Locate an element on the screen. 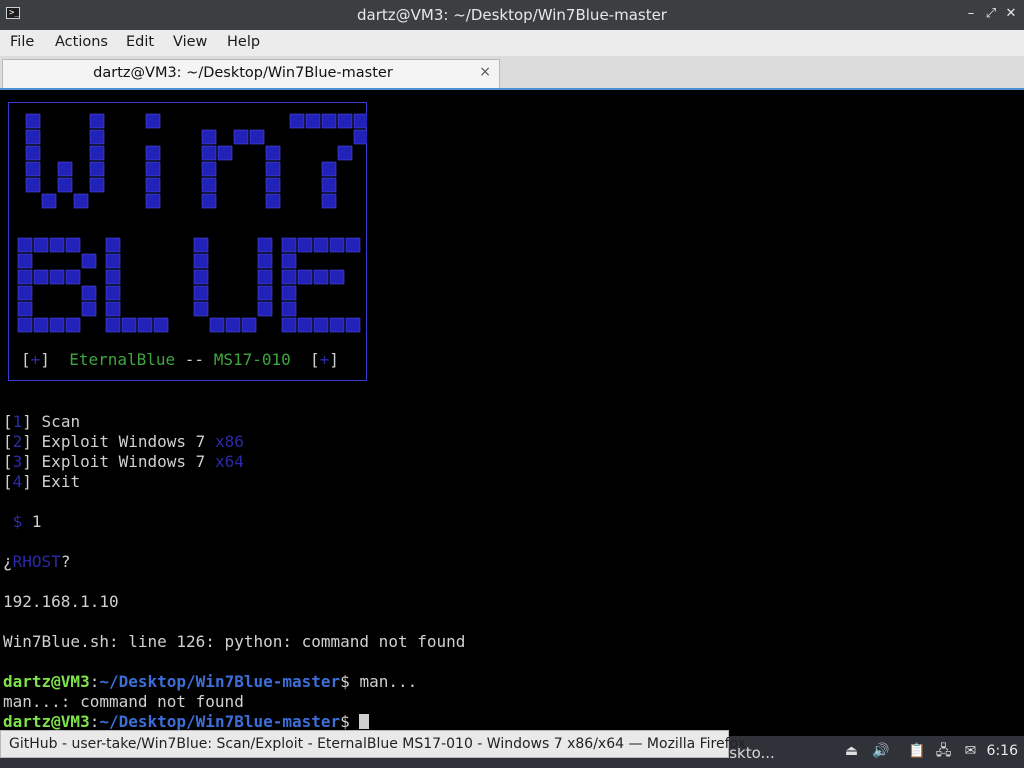 The image size is (1024, 768). network-icon: 🖧 is located at coordinates (943, 751).